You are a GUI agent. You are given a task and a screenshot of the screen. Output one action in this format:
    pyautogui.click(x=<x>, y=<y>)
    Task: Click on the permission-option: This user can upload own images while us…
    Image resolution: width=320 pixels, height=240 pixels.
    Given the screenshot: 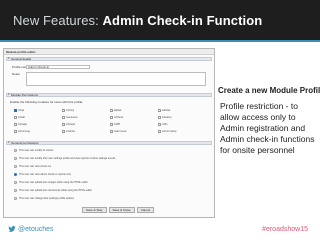 What is the action you would take?
    pyautogui.click(x=94, y=182)
    